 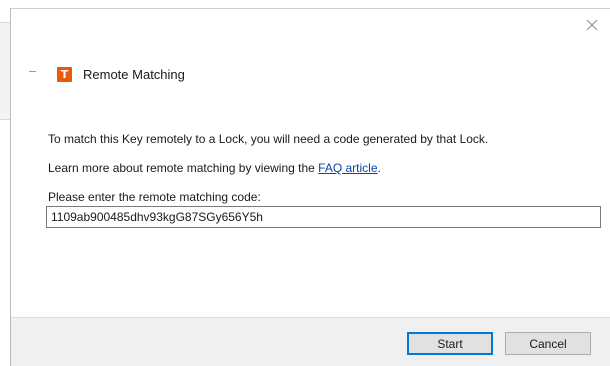 What do you see at coordinates (323, 217) in the screenshot?
I see `remote-matching-code-input` at bounding box center [323, 217].